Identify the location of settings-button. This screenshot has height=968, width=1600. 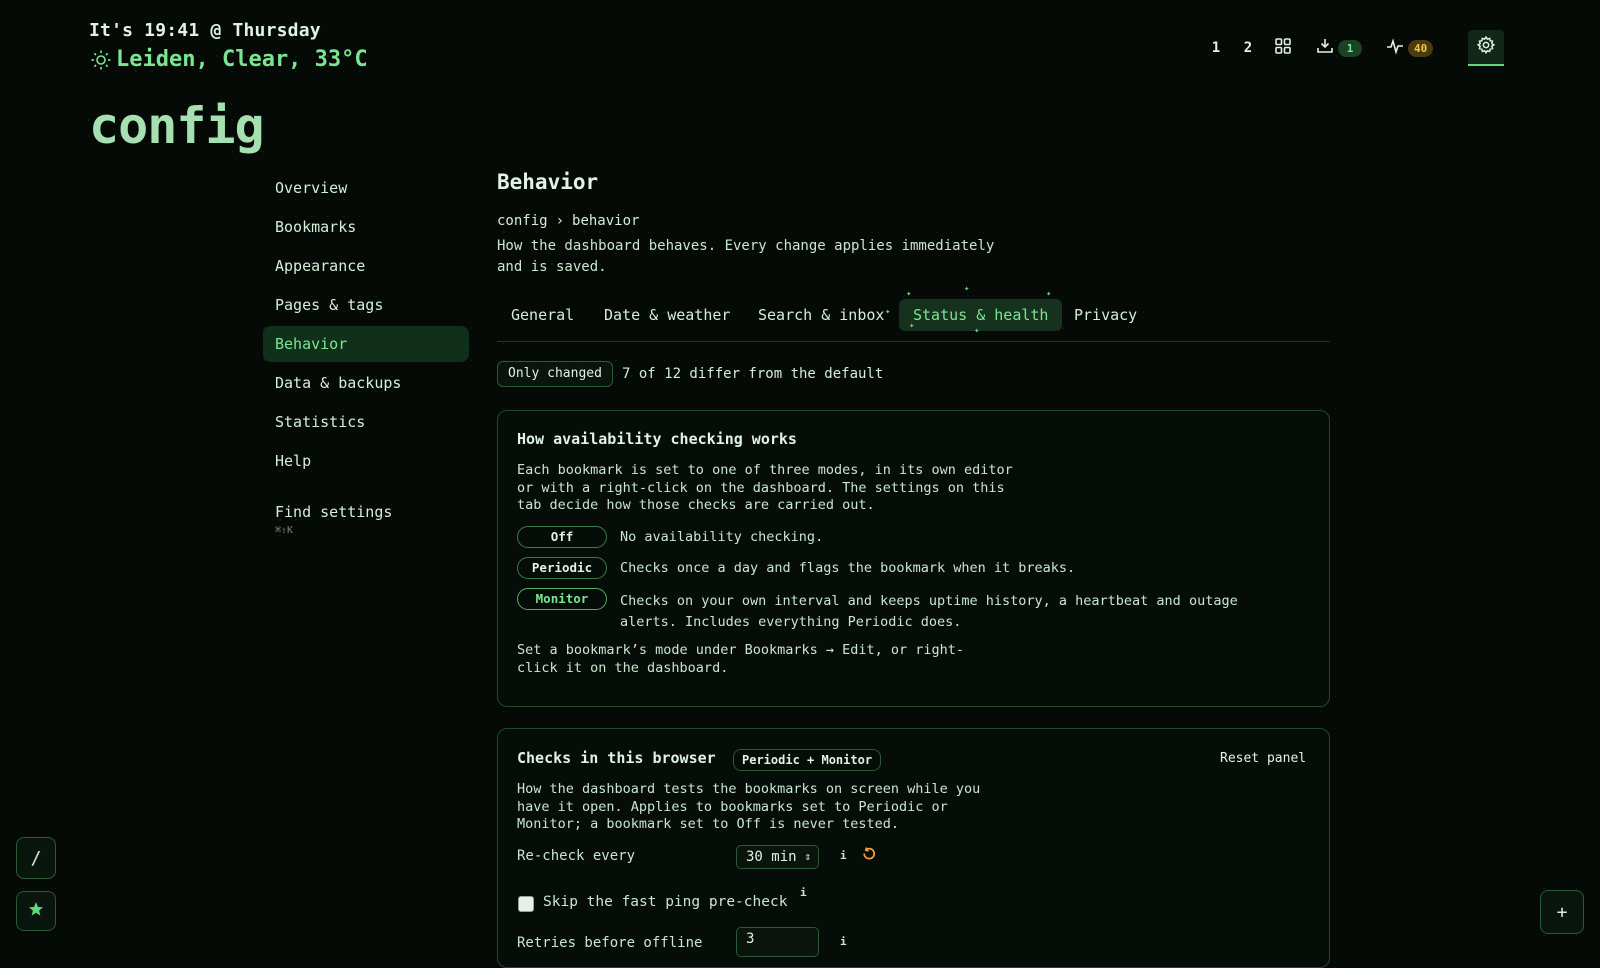
(1486, 48).